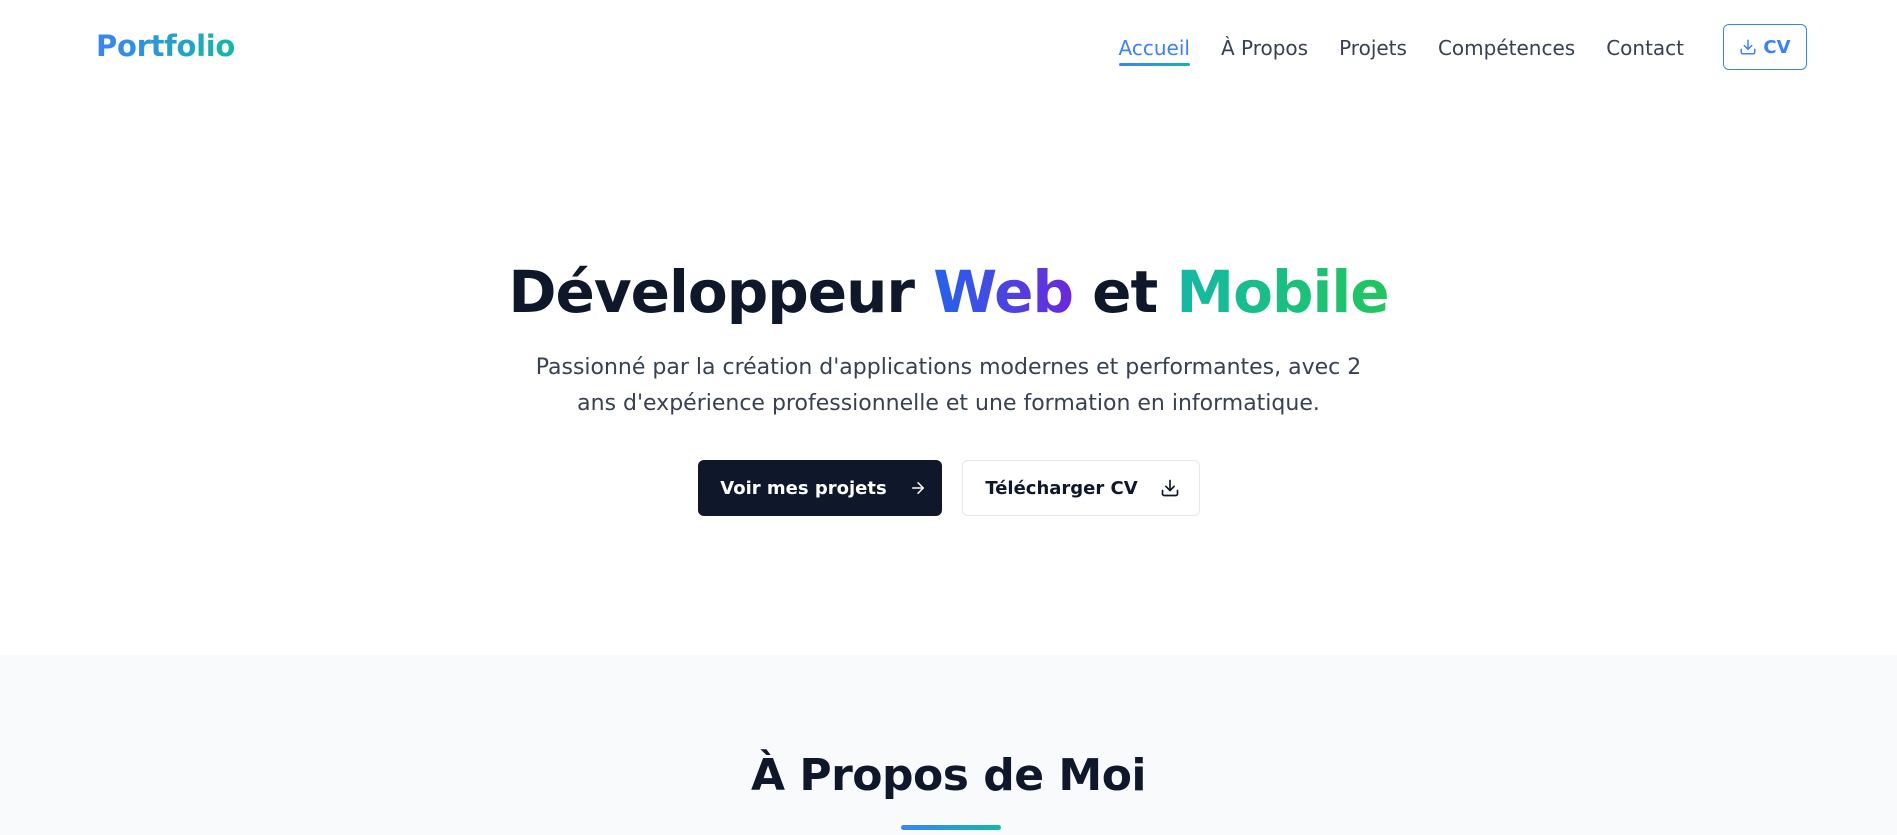 The image size is (1897, 835). I want to click on hero-title-part3: et, so click(1124, 292).